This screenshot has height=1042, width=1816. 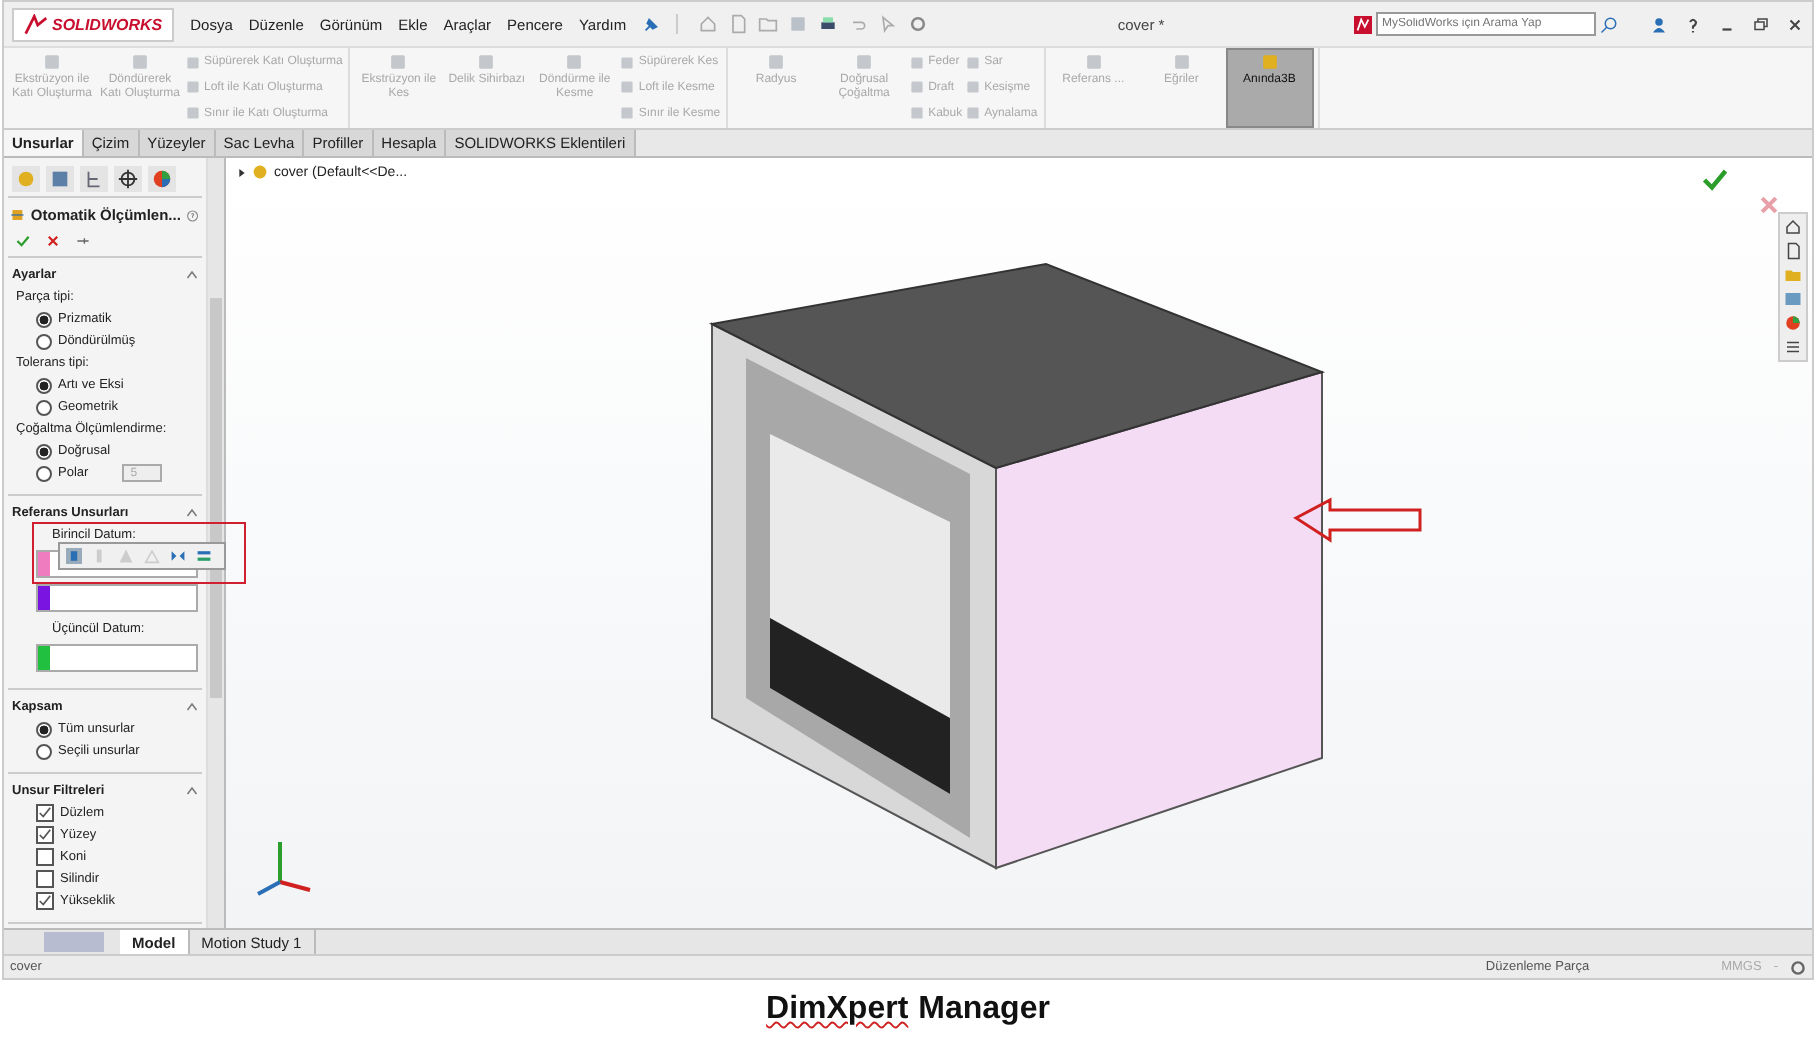 I want to click on list-icon, so click(x=1793, y=347).